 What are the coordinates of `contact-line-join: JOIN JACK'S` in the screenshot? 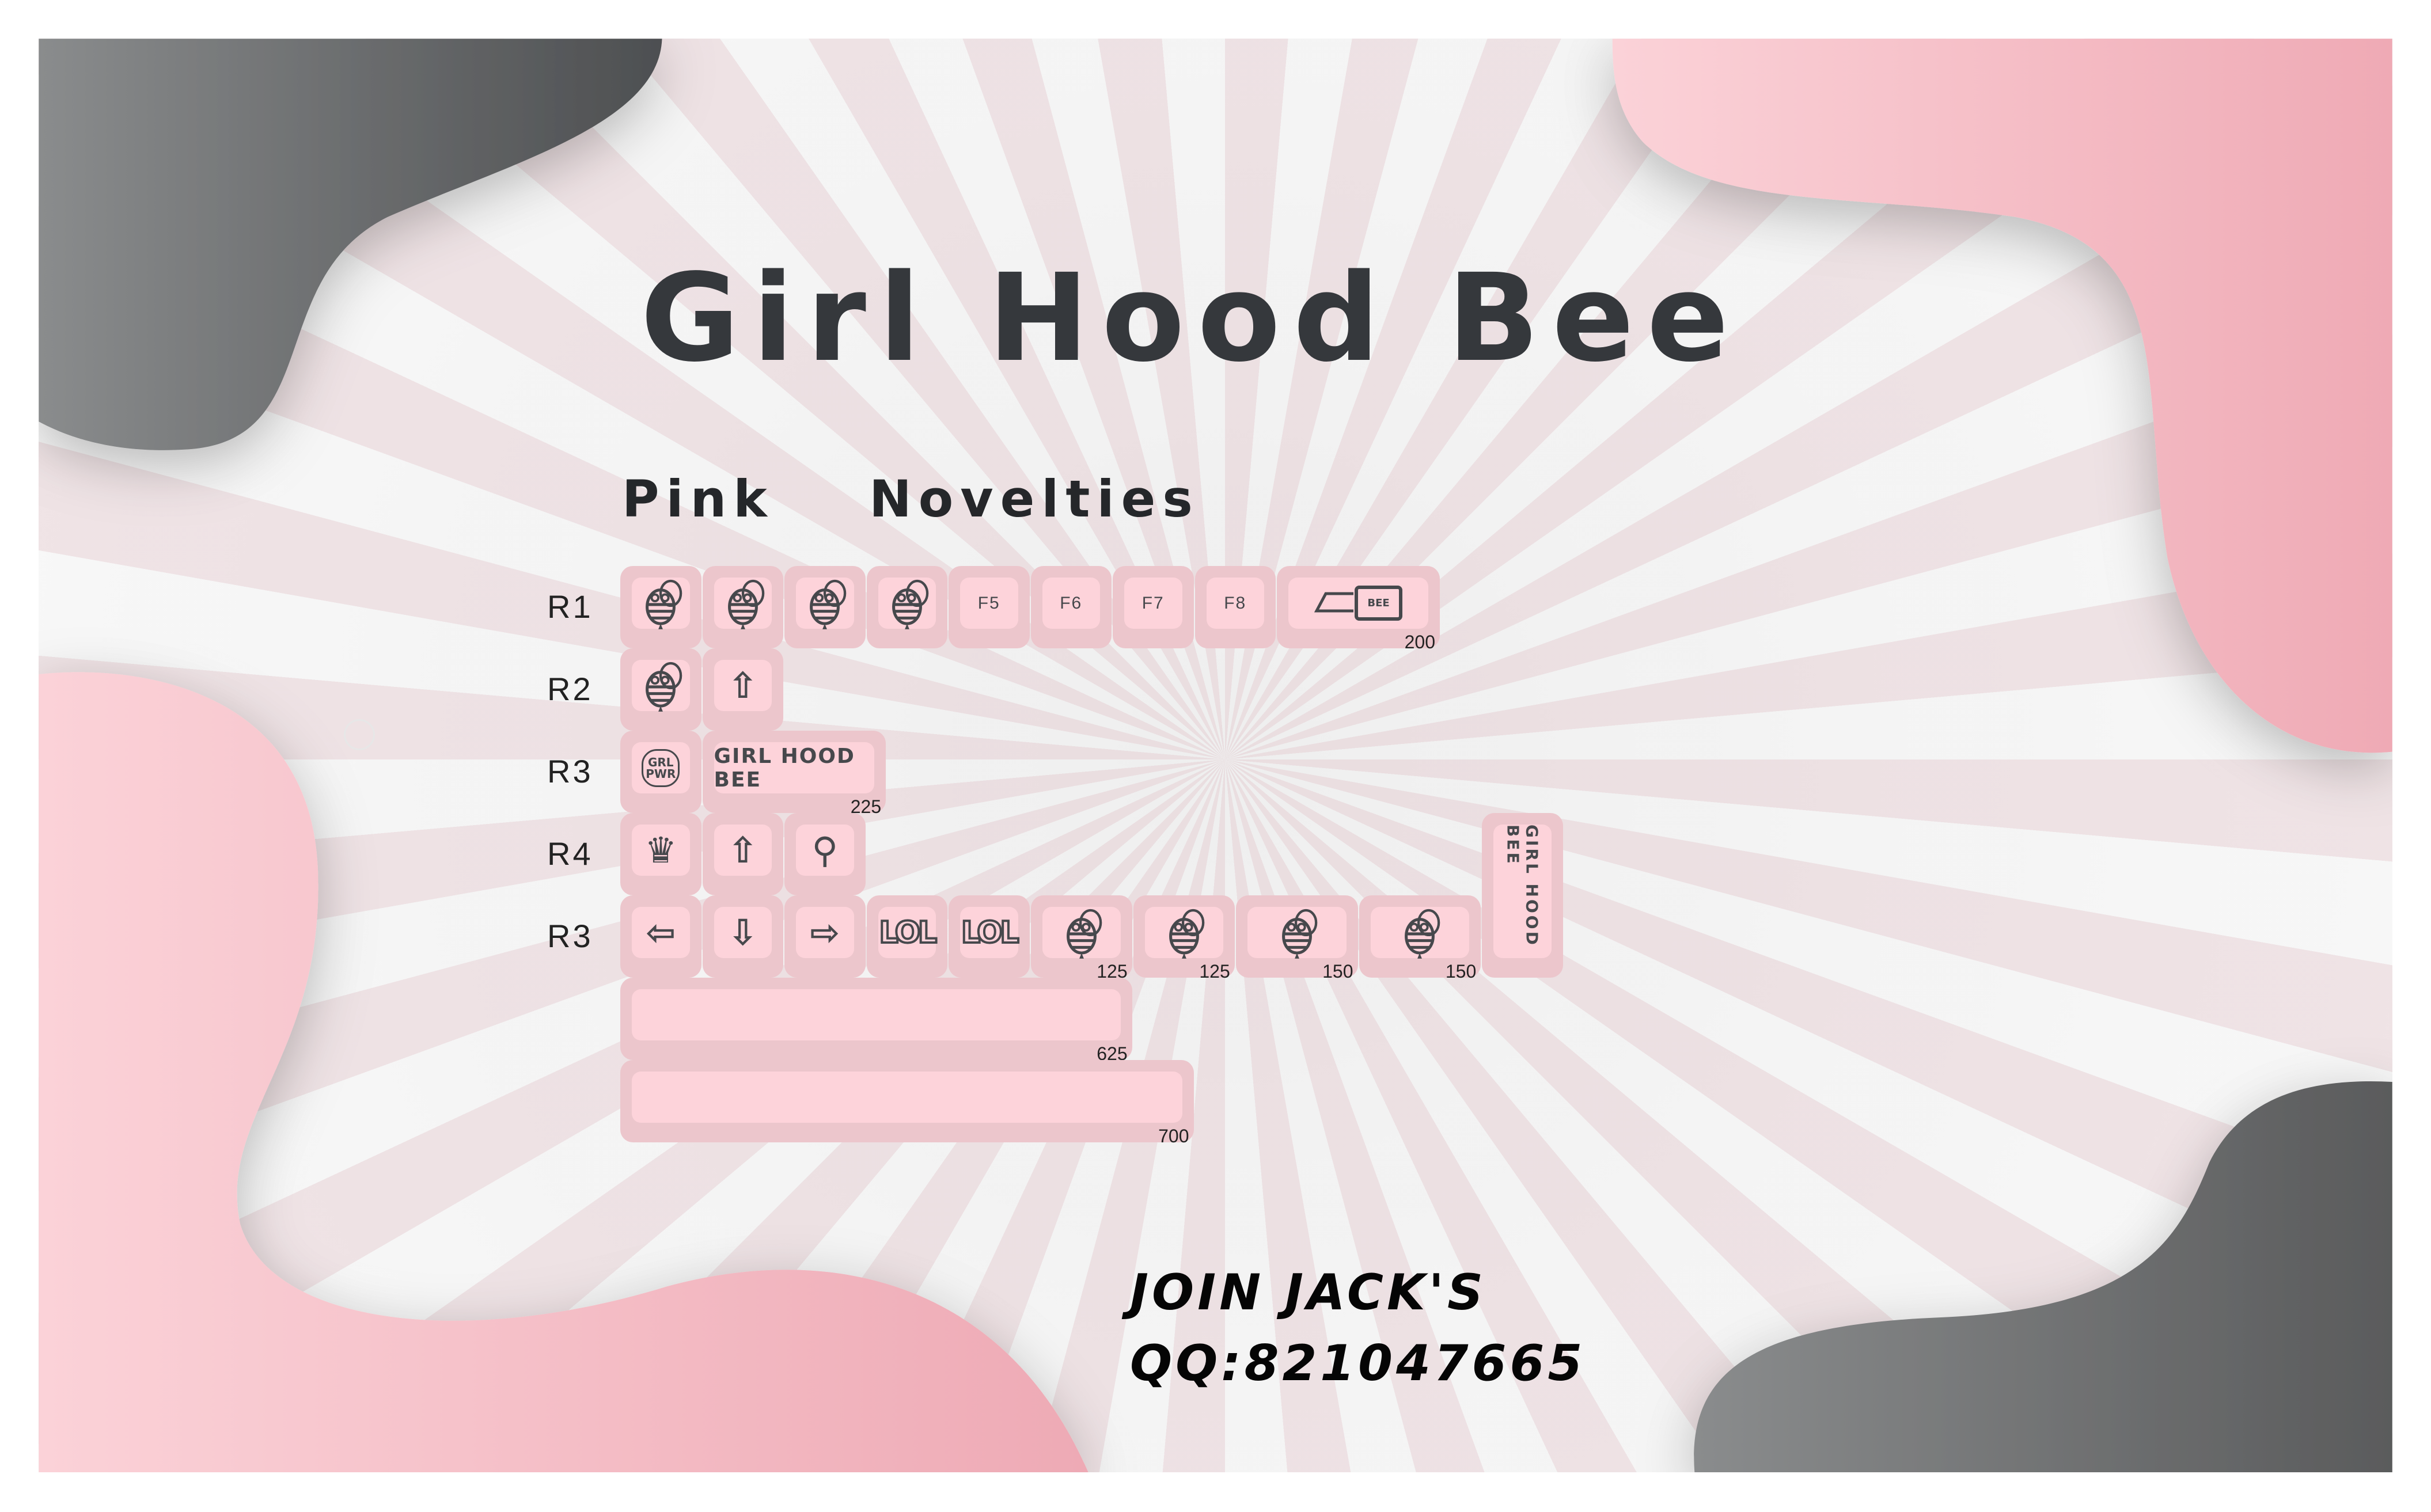 It's located at (1308, 1292).